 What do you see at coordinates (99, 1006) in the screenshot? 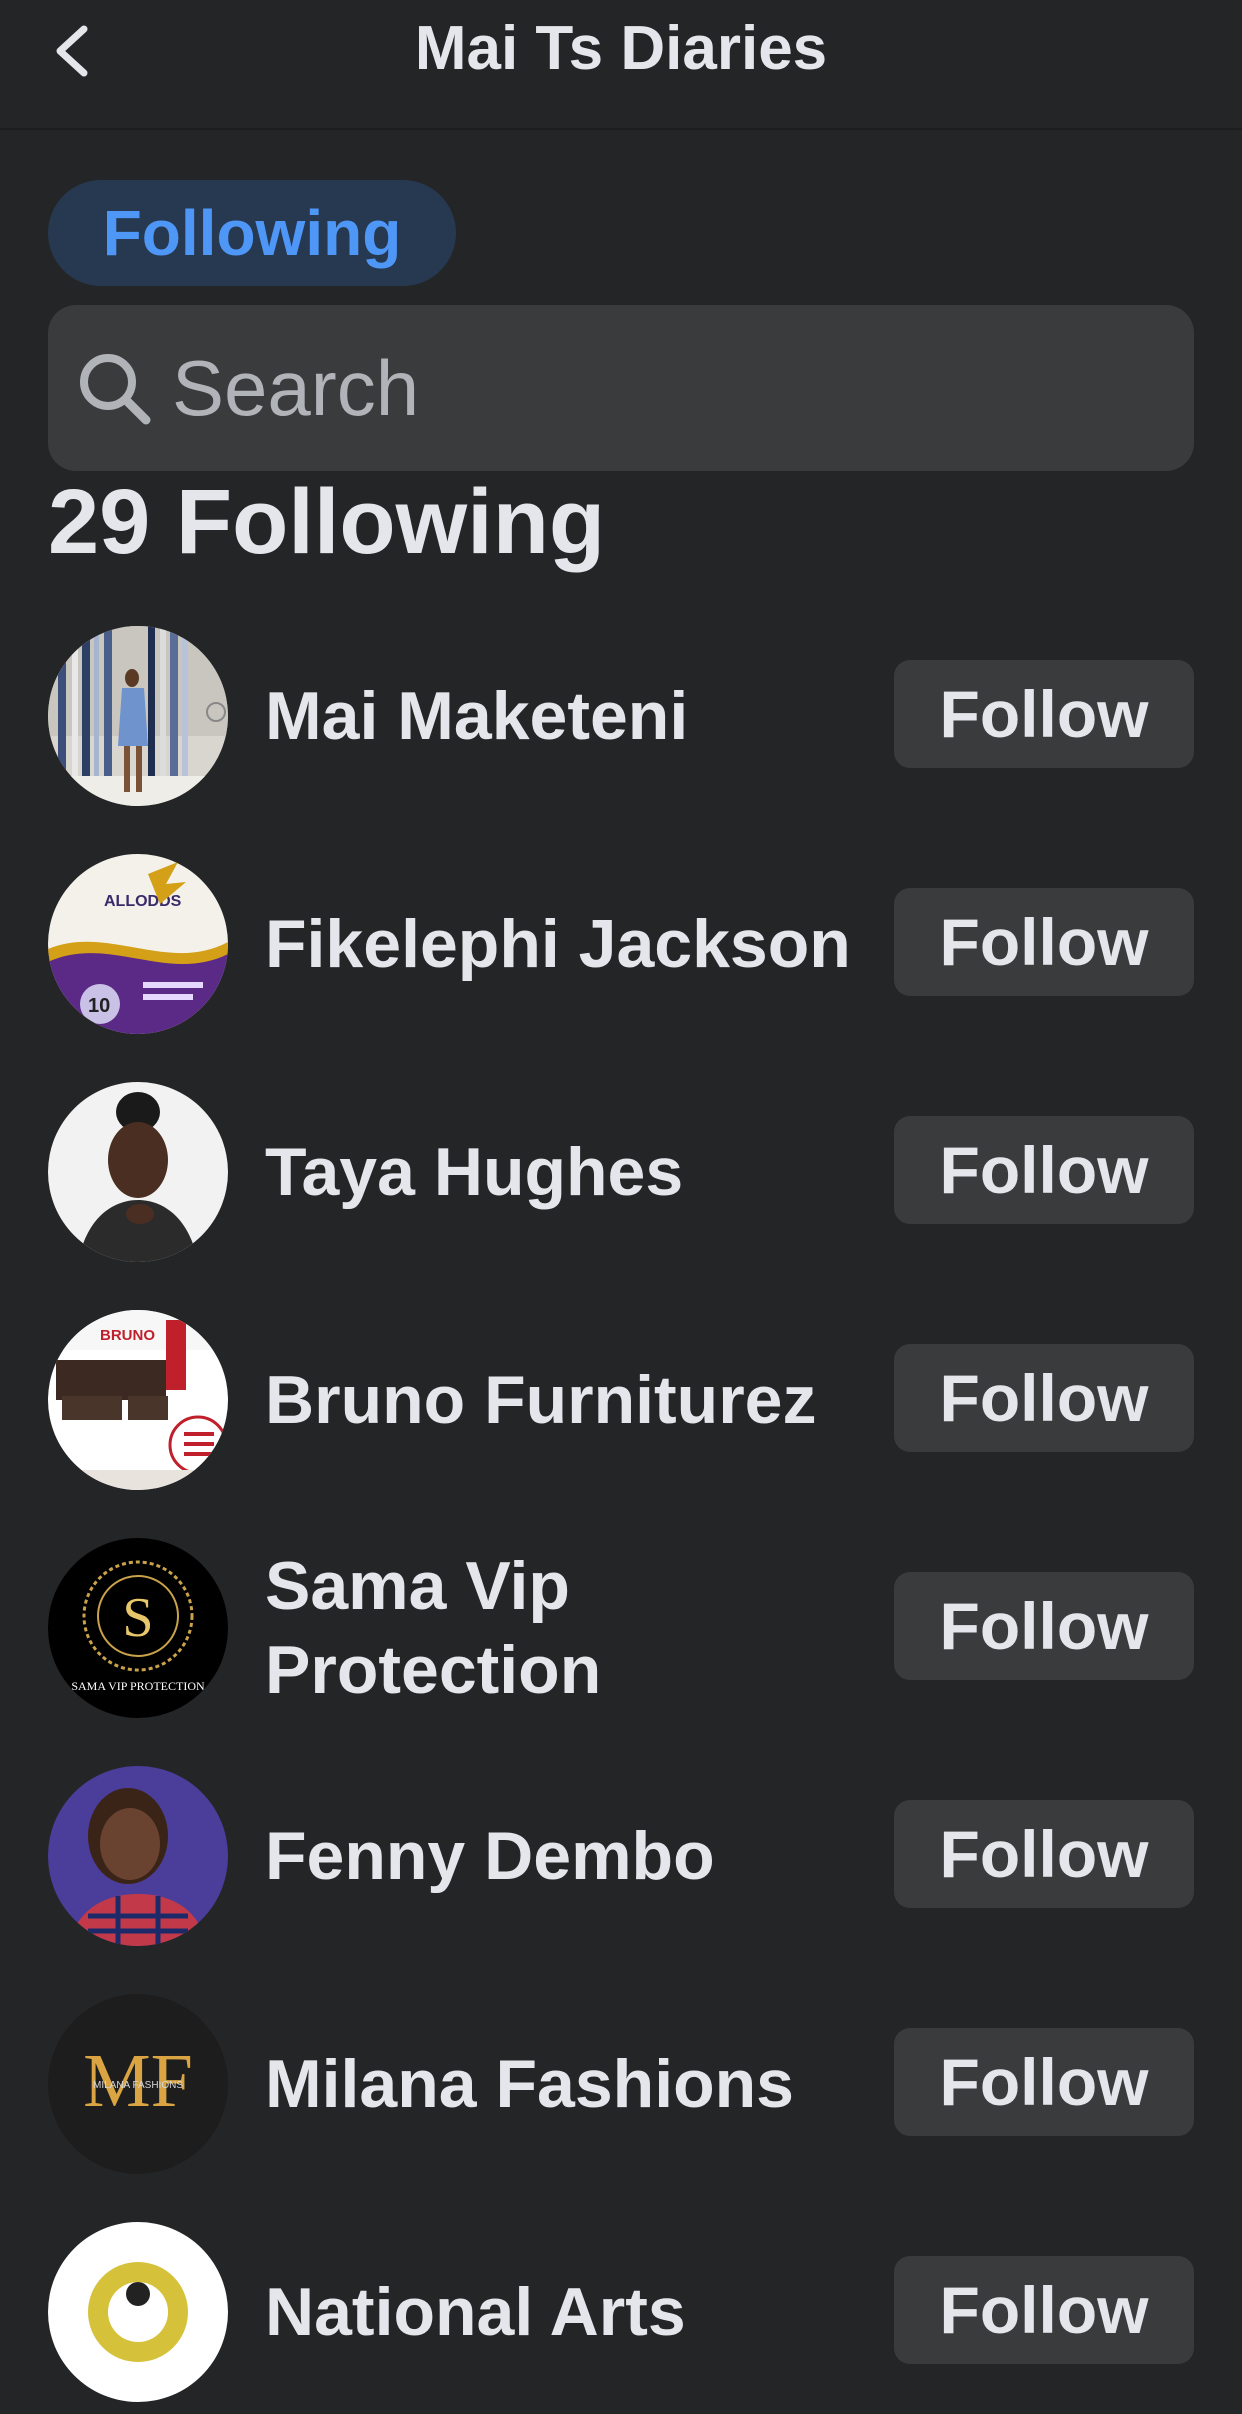
I see `svg-text: 10` at bounding box center [99, 1006].